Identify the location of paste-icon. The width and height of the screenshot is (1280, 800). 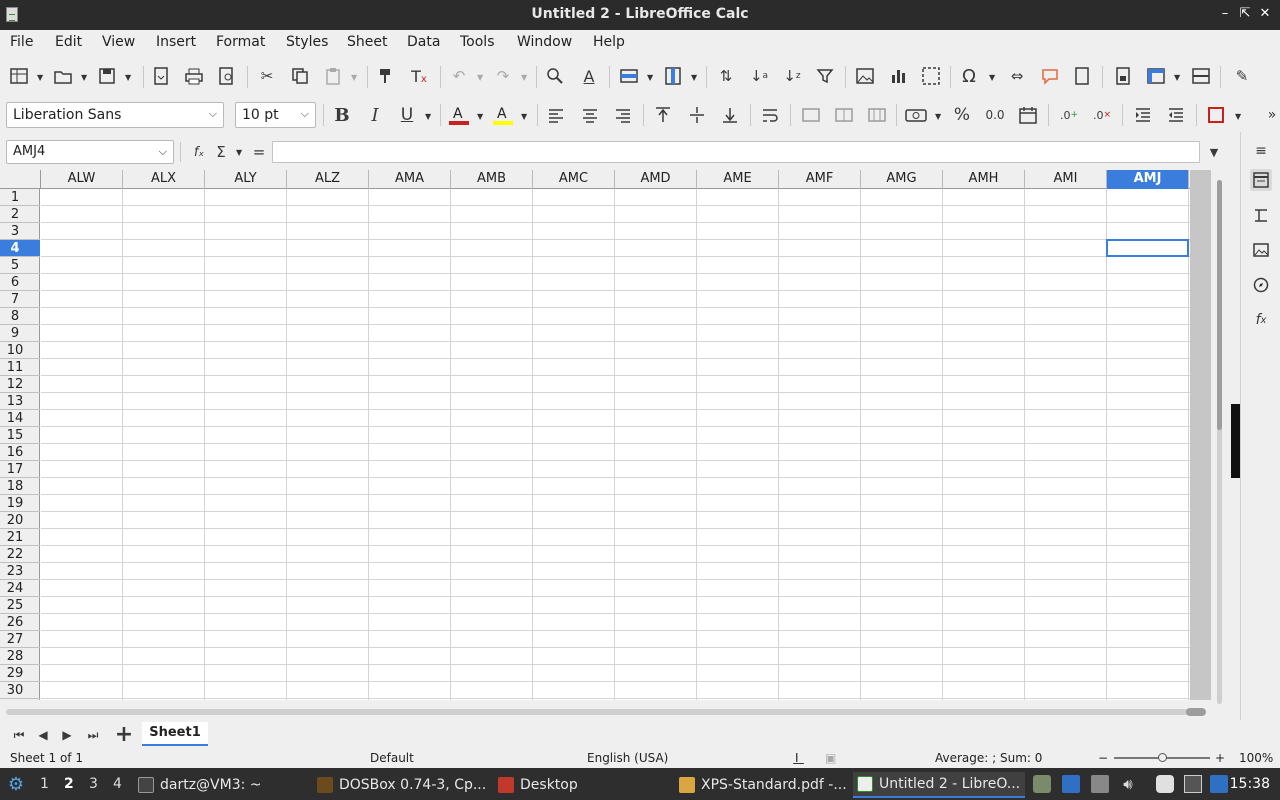
(333, 76).